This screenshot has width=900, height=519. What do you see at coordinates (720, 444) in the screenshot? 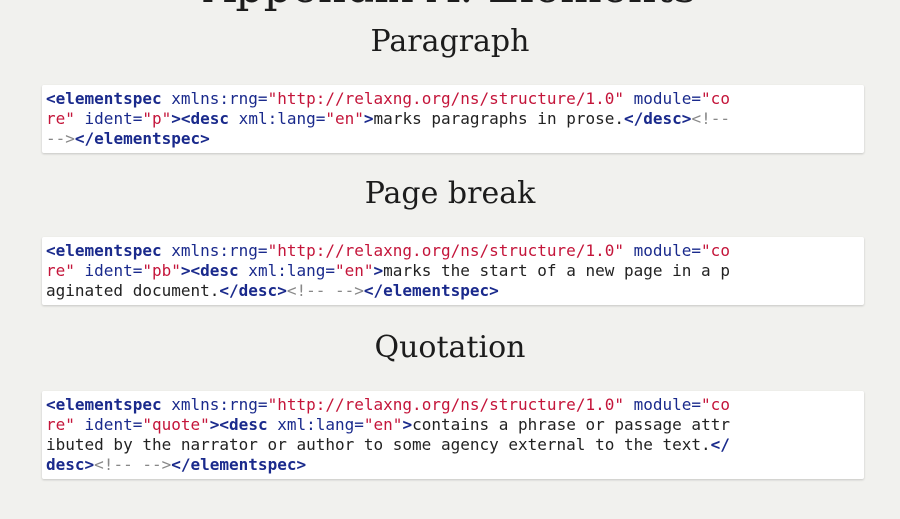
I see `code-token-tag: </` at bounding box center [720, 444].